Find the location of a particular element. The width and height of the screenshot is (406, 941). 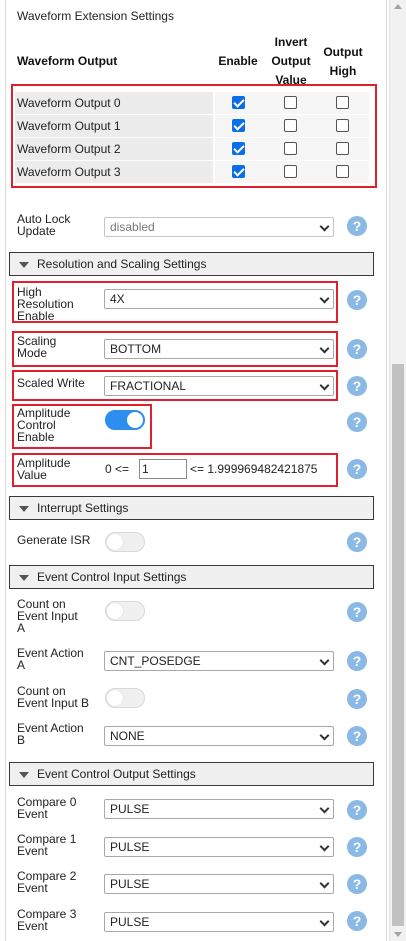

high-resolution-enable-label: High Resolution Enable is located at coordinates (45, 304).